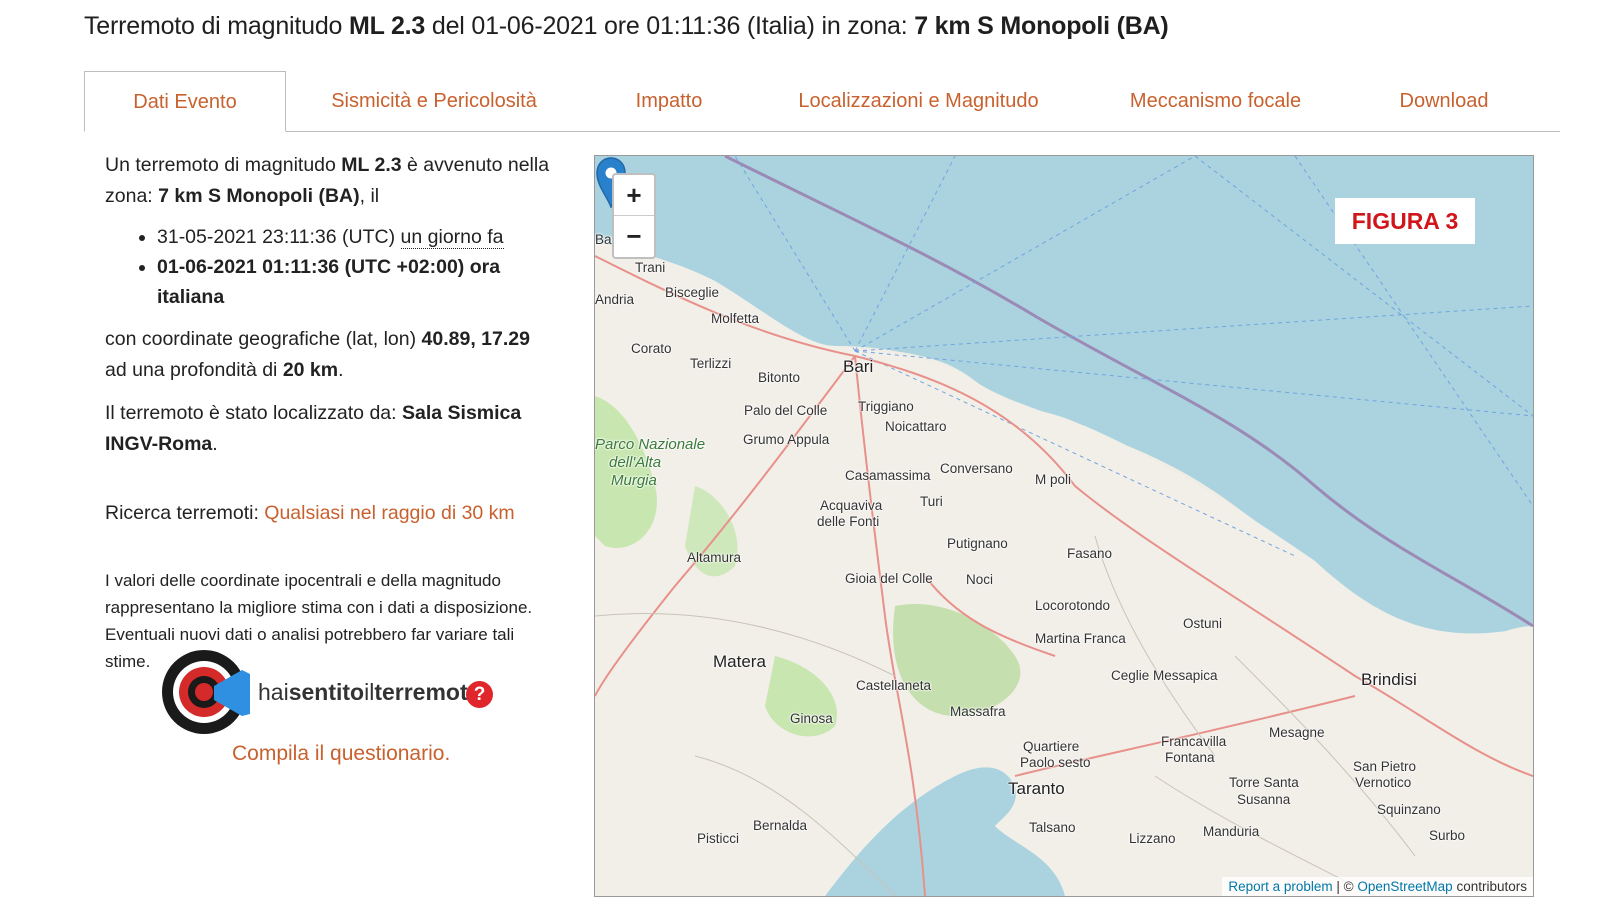 The height and width of the screenshot is (900, 1600). Describe the element at coordinates (669, 101) in the screenshot. I see `tab-impatto: Impatto` at that location.